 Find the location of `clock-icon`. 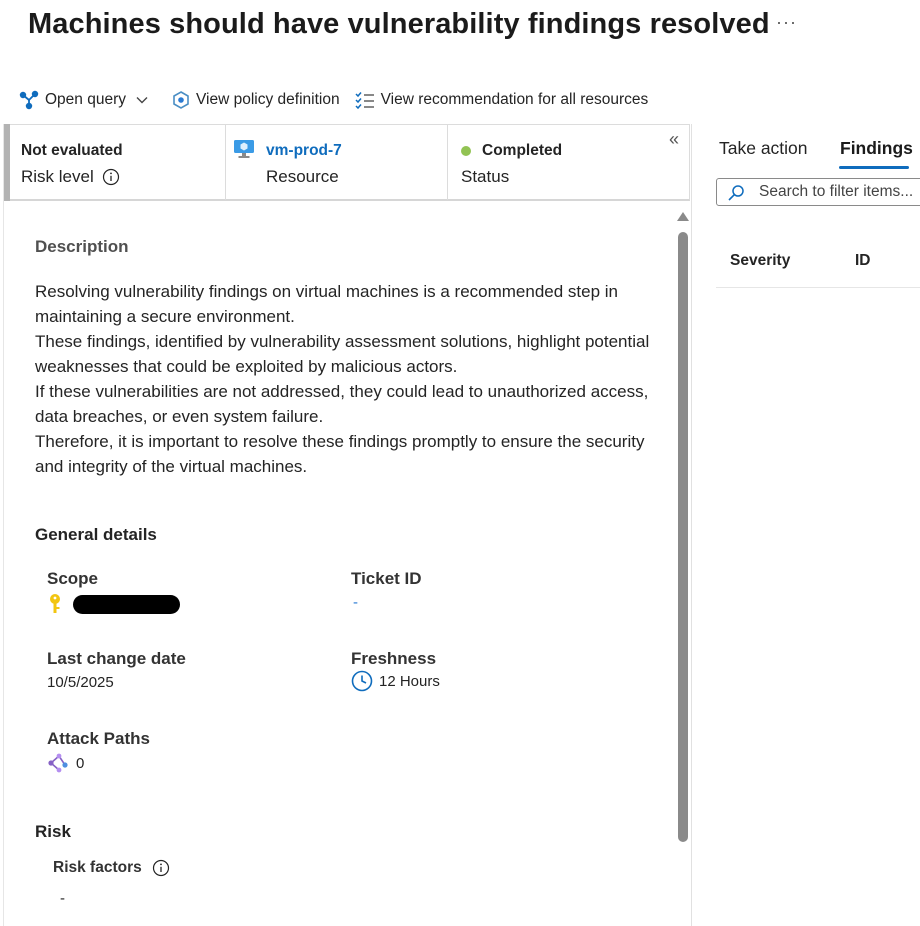

clock-icon is located at coordinates (362, 681).